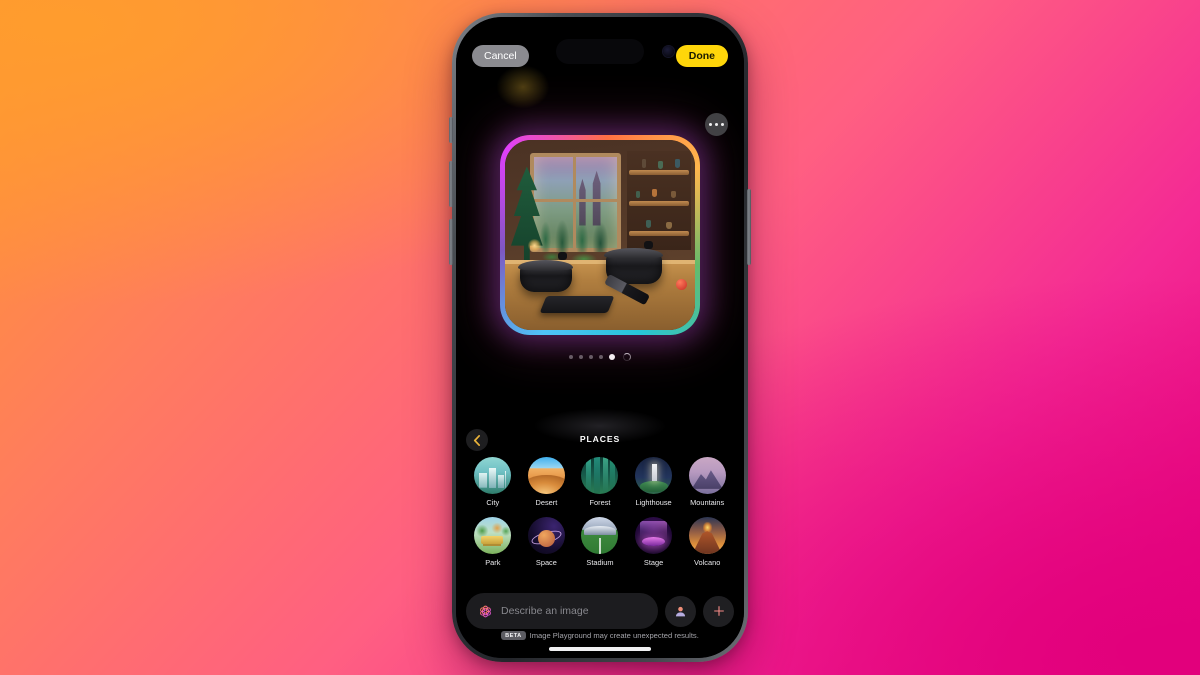  Describe the element at coordinates (653, 502) in the screenshot. I see `category-label: Lighthouse` at that location.